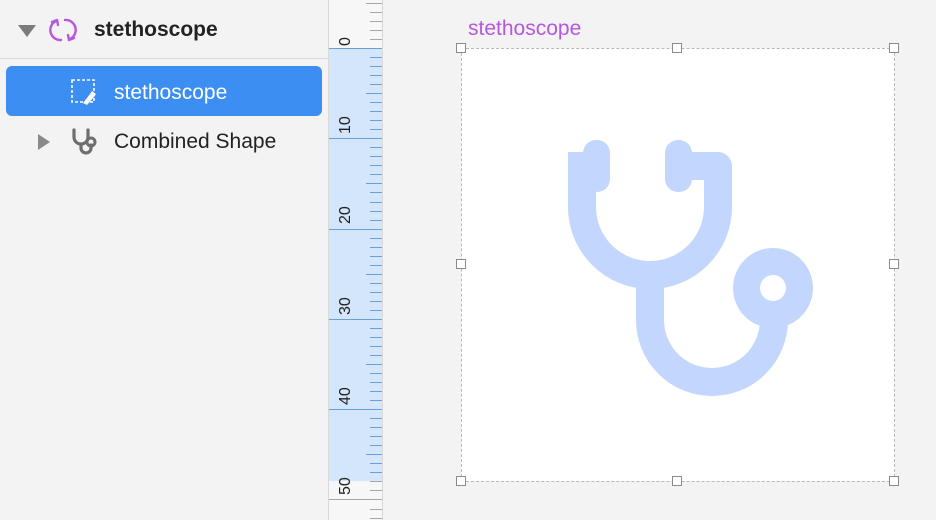  I want to click on resize-handle-top-right, so click(894, 48).